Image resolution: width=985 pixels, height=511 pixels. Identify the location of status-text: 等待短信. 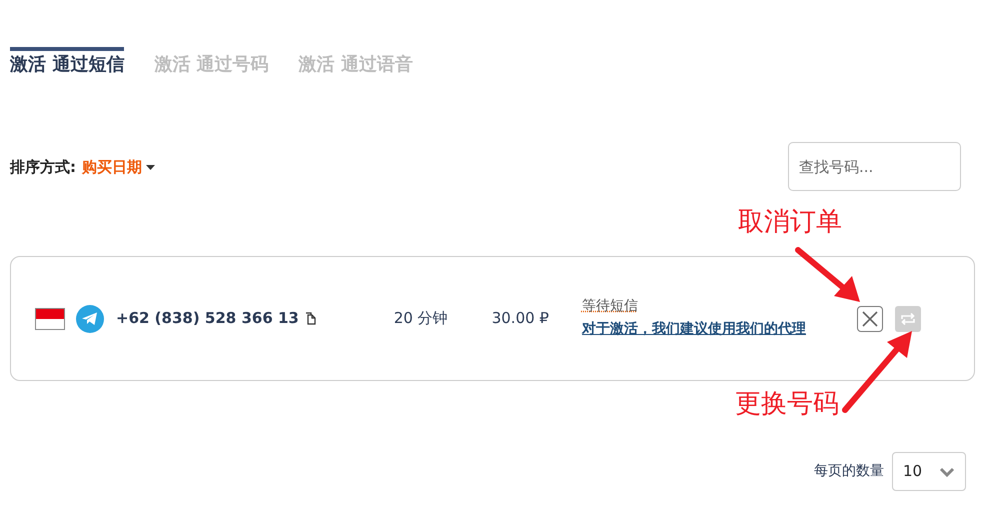
(610, 306).